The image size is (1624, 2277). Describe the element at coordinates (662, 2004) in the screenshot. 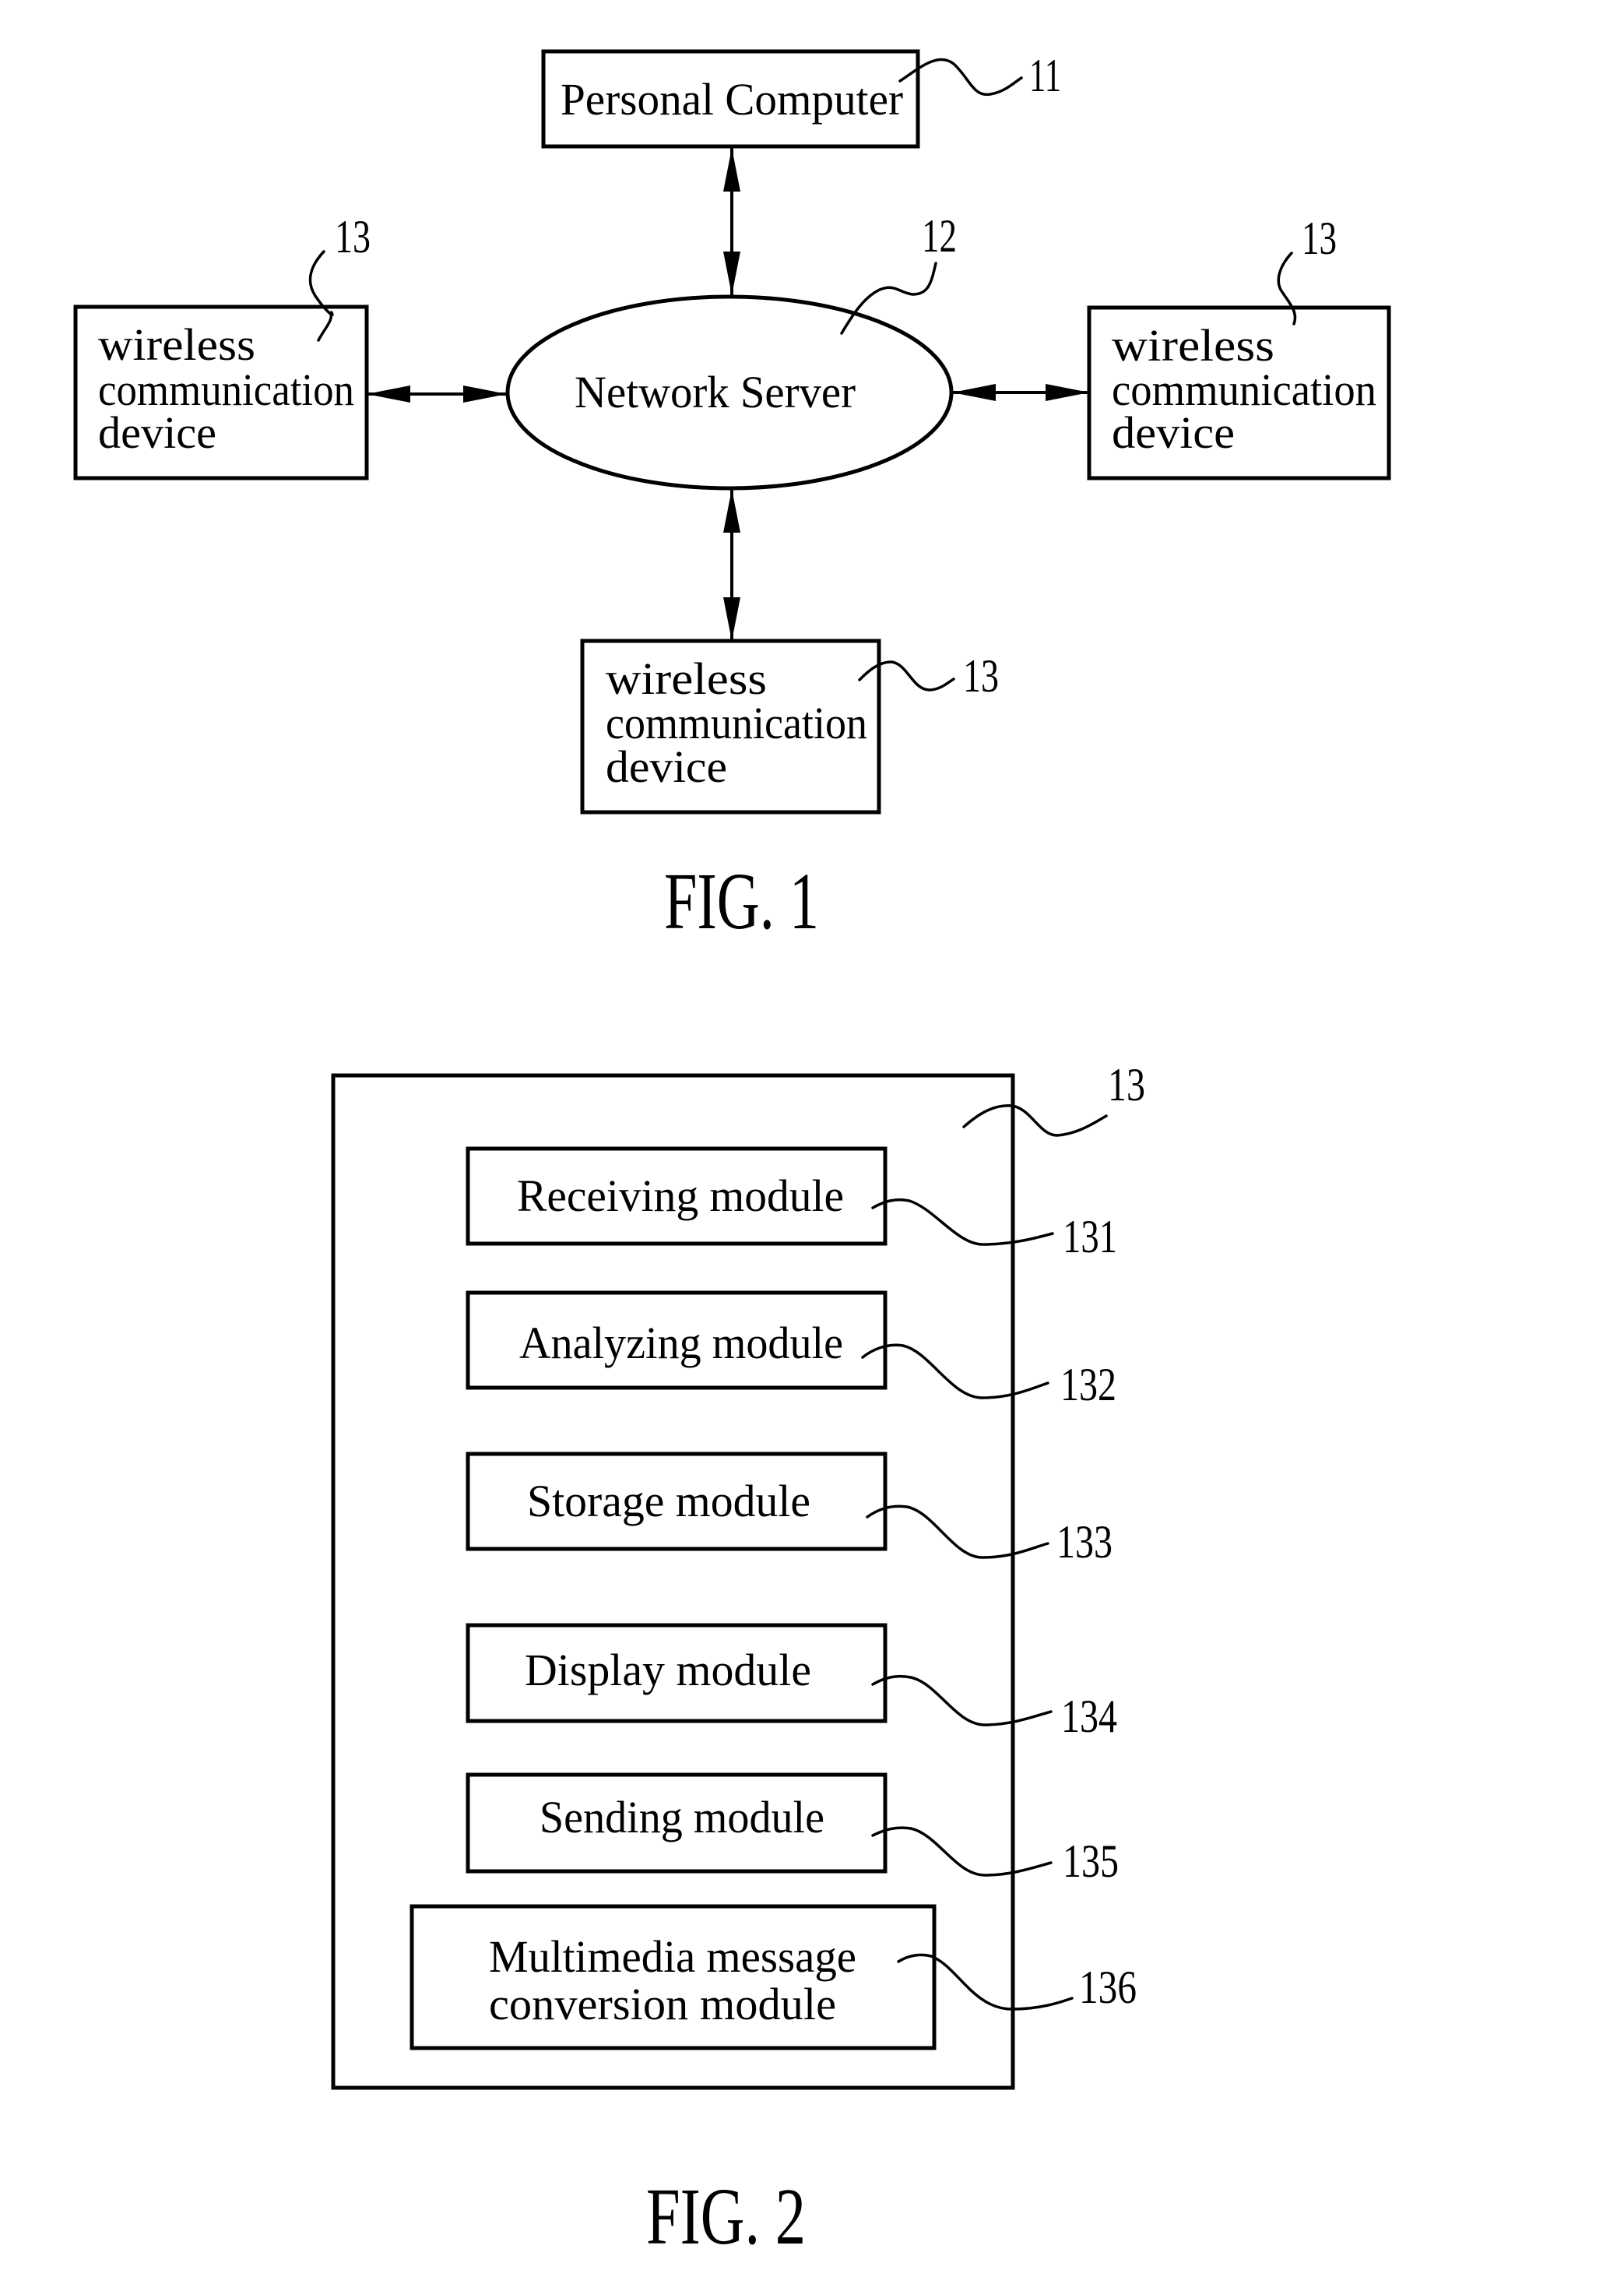

I see `multimedia-module-label-line-2: conversion module` at that location.